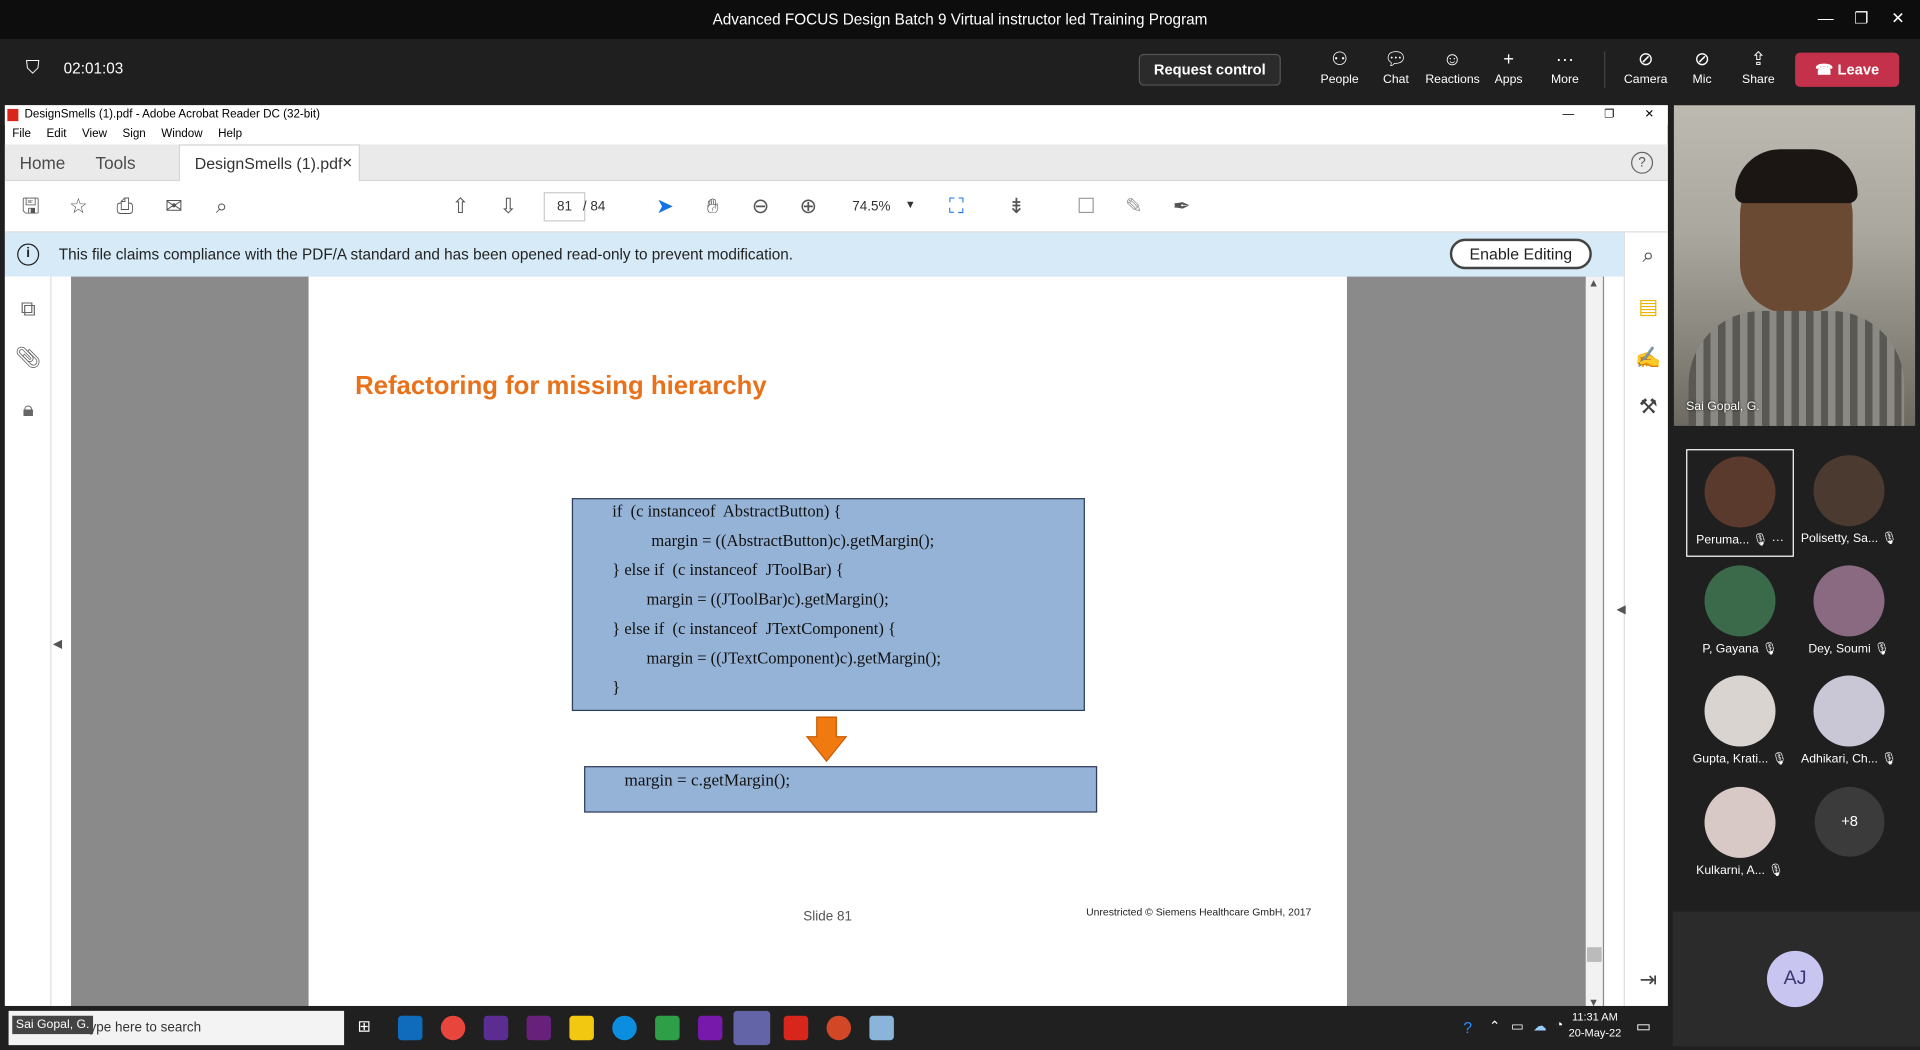 The width and height of the screenshot is (1920, 1050). Describe the element at coordinates (624, 1028) in the screenshot. I see `edge-icon` at that location.